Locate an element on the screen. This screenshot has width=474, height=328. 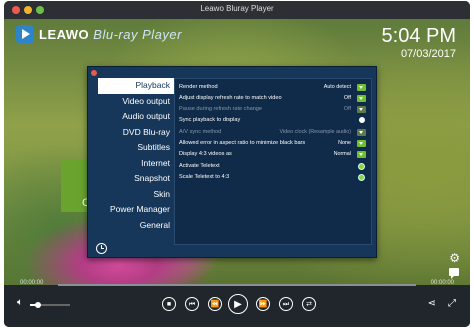
setting-label: Render method is located at coordinates (198, 87).